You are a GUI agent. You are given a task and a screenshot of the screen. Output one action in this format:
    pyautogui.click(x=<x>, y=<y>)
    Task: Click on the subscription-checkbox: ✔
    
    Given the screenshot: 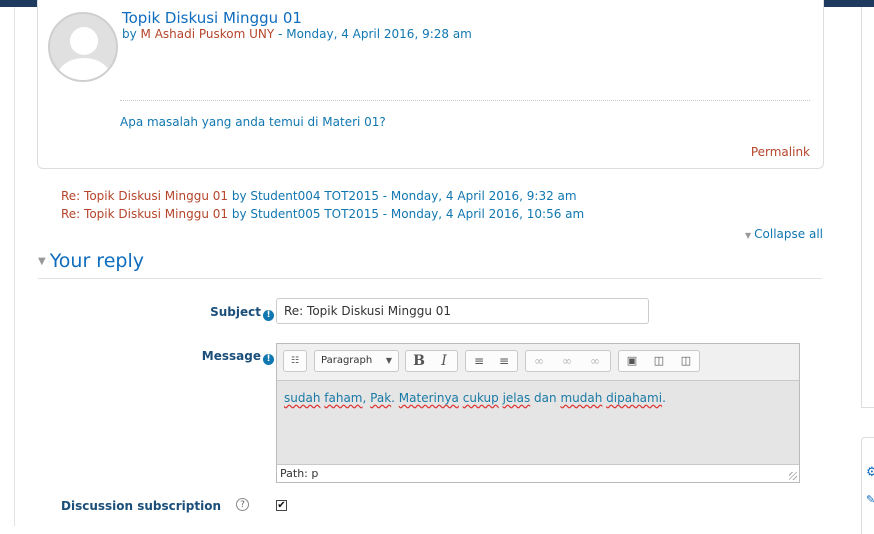 What is the action you would take?
    pyautogui.click(x=281, y=505)
    